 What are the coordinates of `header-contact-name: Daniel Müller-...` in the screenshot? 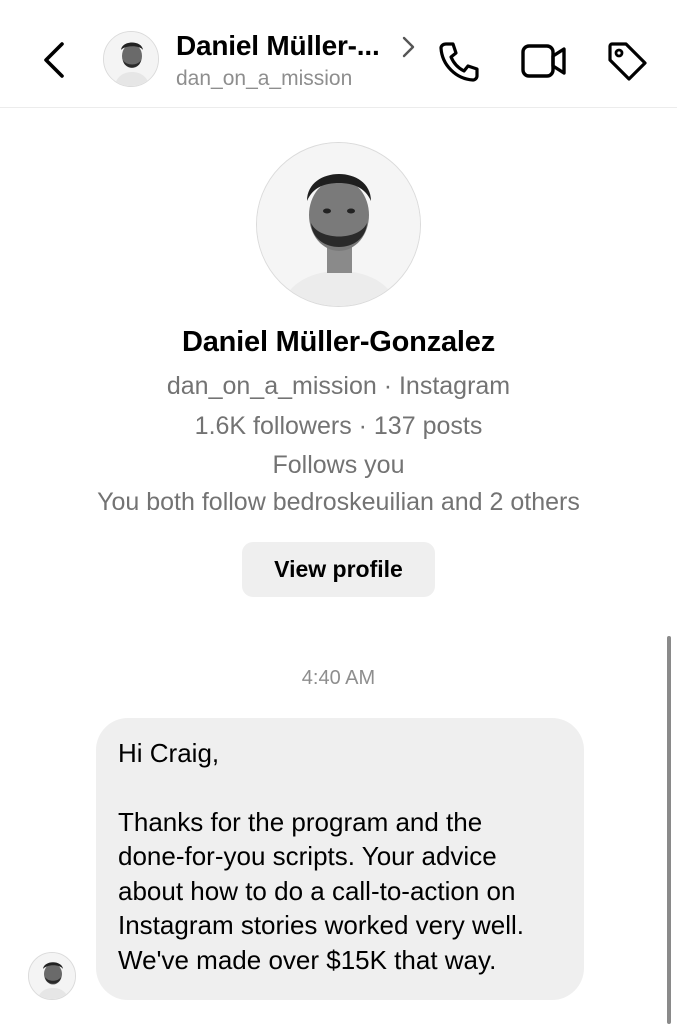 It's located at (278, 46).